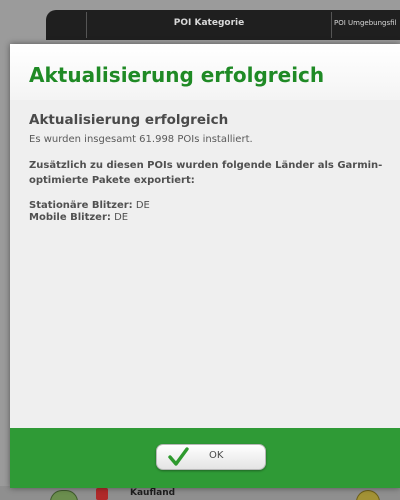  What do you see at coordinates (367, 25) in the screenshot?
I see `tab-poi-surroundings: POI Umgebungsfil` at bounding box center [367, 25].